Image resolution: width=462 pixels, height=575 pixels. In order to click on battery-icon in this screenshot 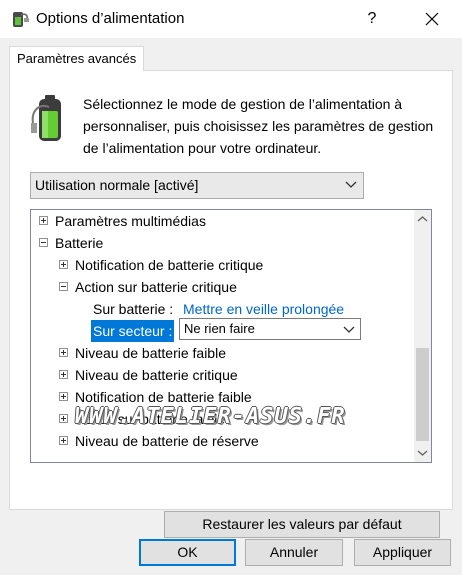, I will do `click(46, 118)`.